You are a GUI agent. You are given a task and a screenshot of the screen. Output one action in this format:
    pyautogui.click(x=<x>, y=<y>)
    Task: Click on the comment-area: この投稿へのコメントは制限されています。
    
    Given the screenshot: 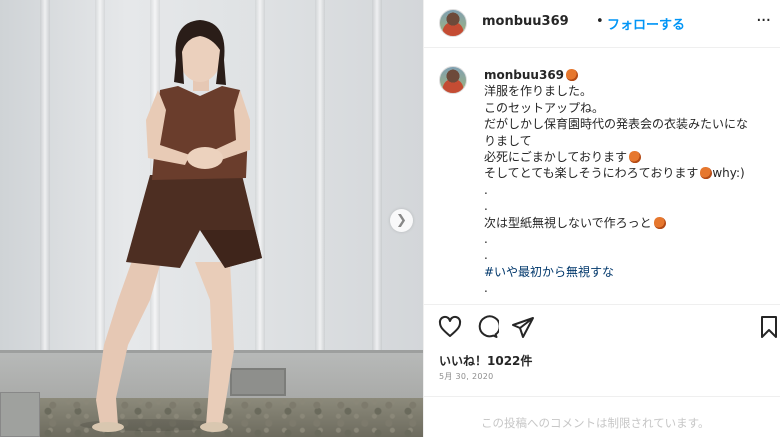 What is the action you would take?
    pyautogui.click(x=602, y=416)
    